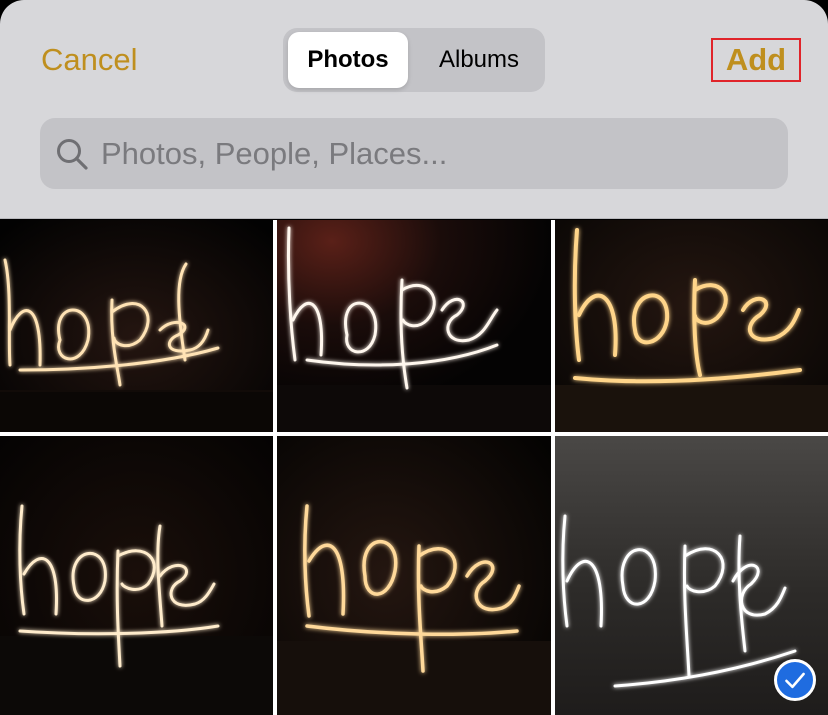  What do you see at coordinates (795, 680) in the screenshot?
I see `checkmark-icon` at bounding box center [795, 680].